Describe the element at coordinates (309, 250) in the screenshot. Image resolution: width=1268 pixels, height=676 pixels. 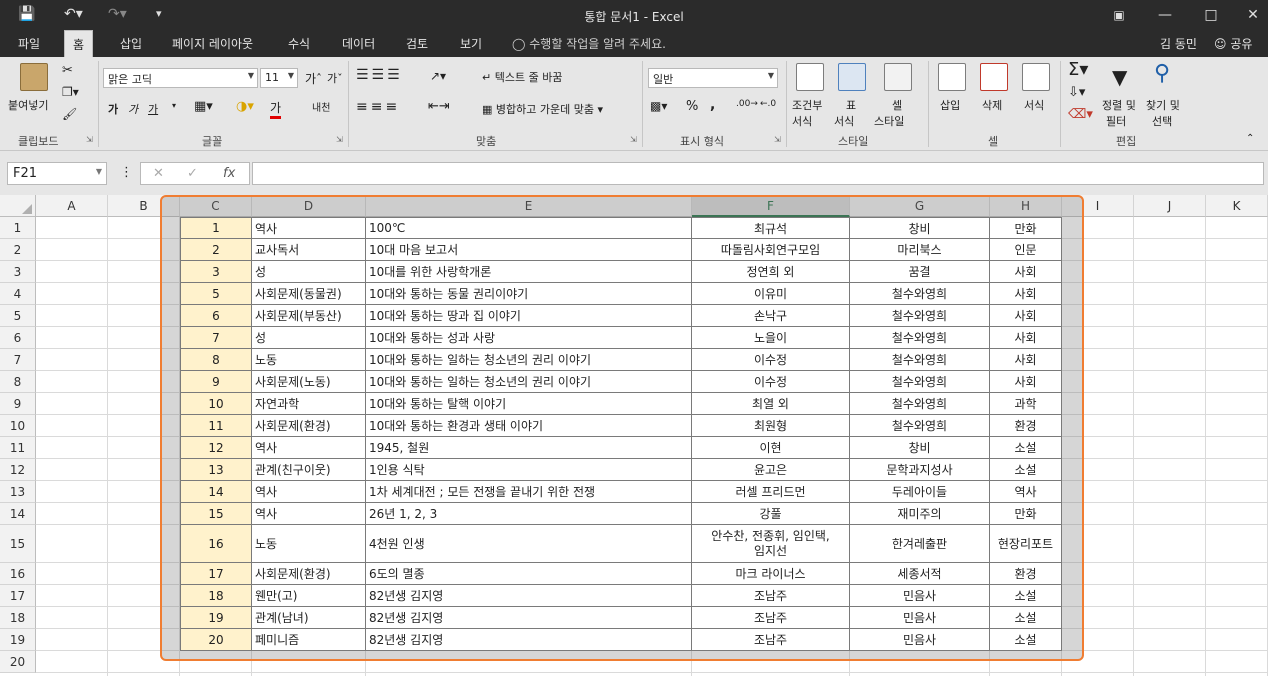
I see `cell-category: 교사독서` at that location.